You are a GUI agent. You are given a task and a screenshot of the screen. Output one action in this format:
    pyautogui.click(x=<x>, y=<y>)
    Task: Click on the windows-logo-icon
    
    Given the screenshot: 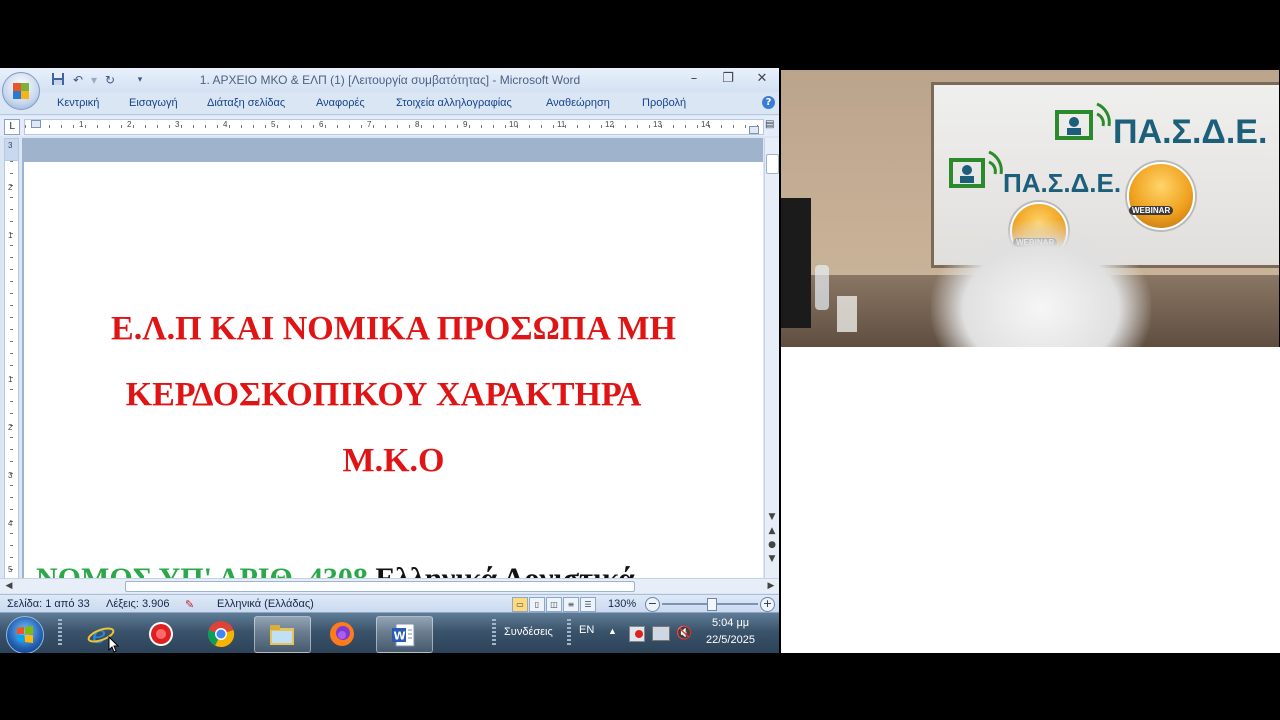 What is the action you would take?
    pyautogui.click(x=25, y=634)
    